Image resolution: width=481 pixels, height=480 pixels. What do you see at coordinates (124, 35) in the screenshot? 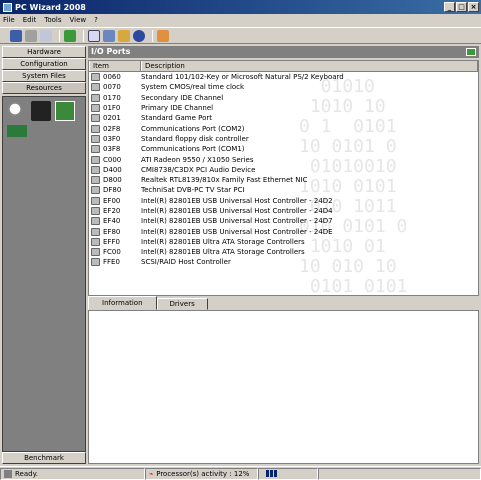
I see `folder-icon` at bounding box center [124, 35].